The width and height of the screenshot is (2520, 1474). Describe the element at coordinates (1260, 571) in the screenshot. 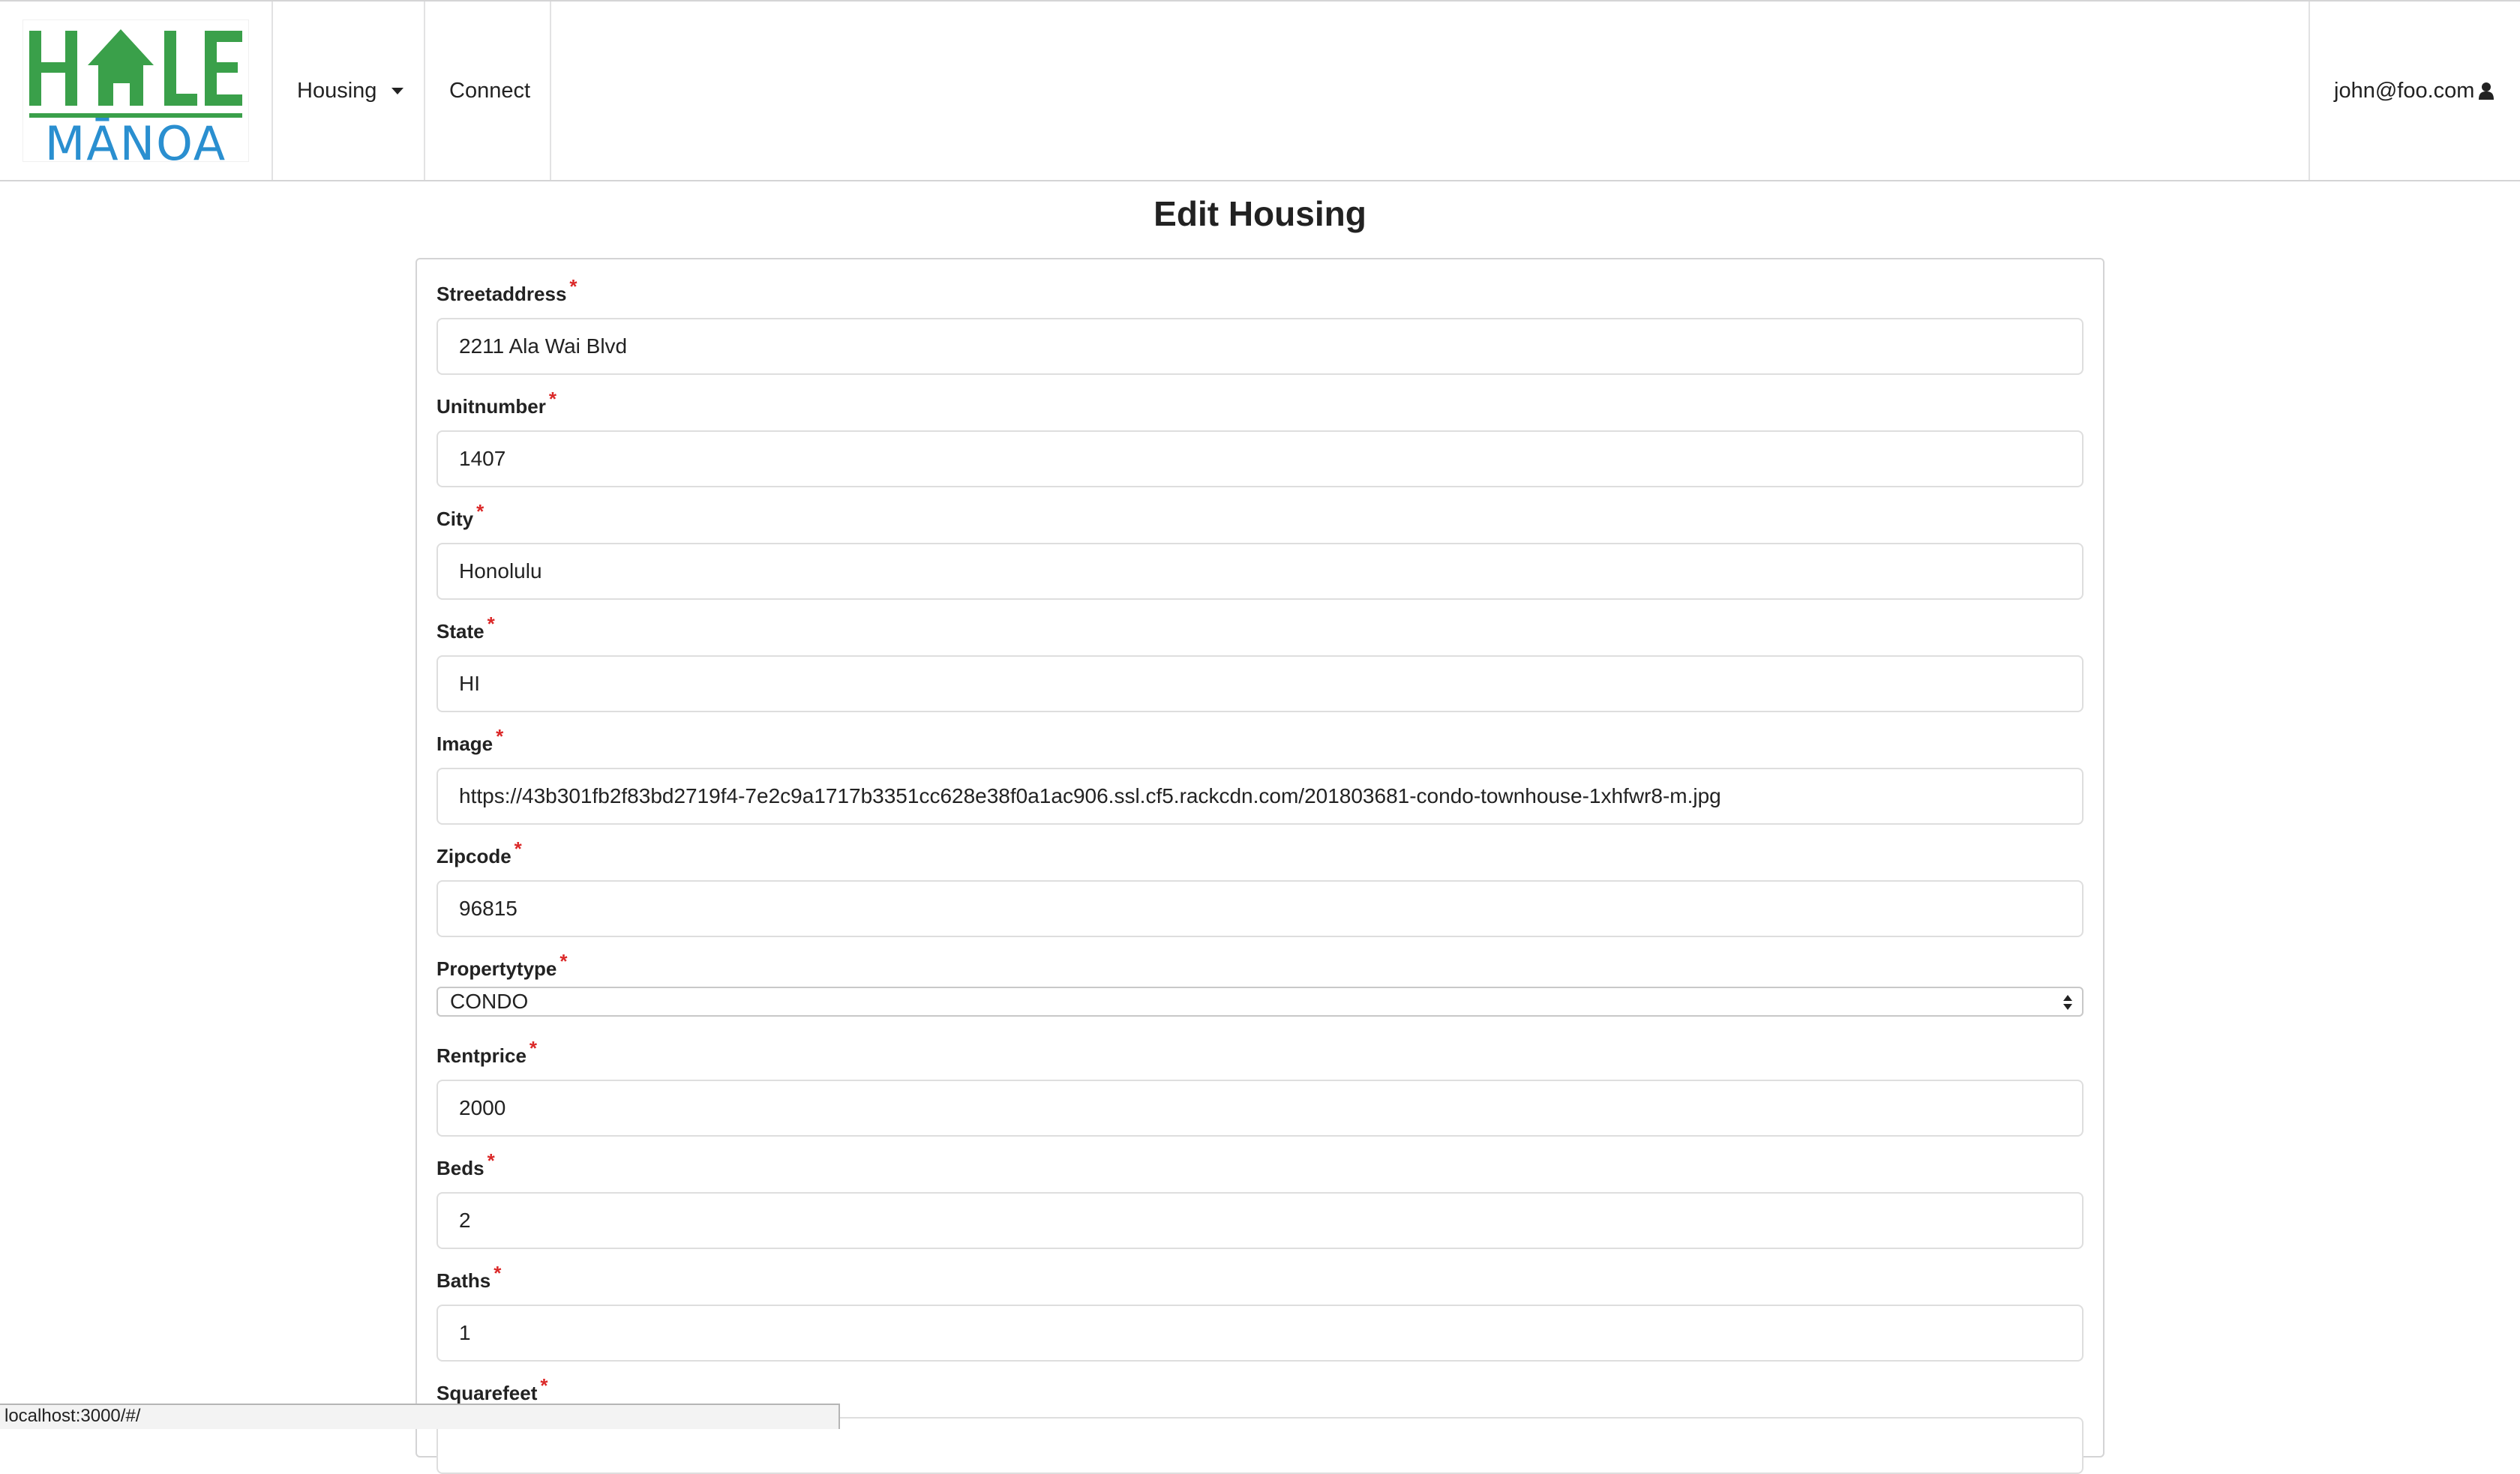

I see `city-input: Honolulu` at that location.